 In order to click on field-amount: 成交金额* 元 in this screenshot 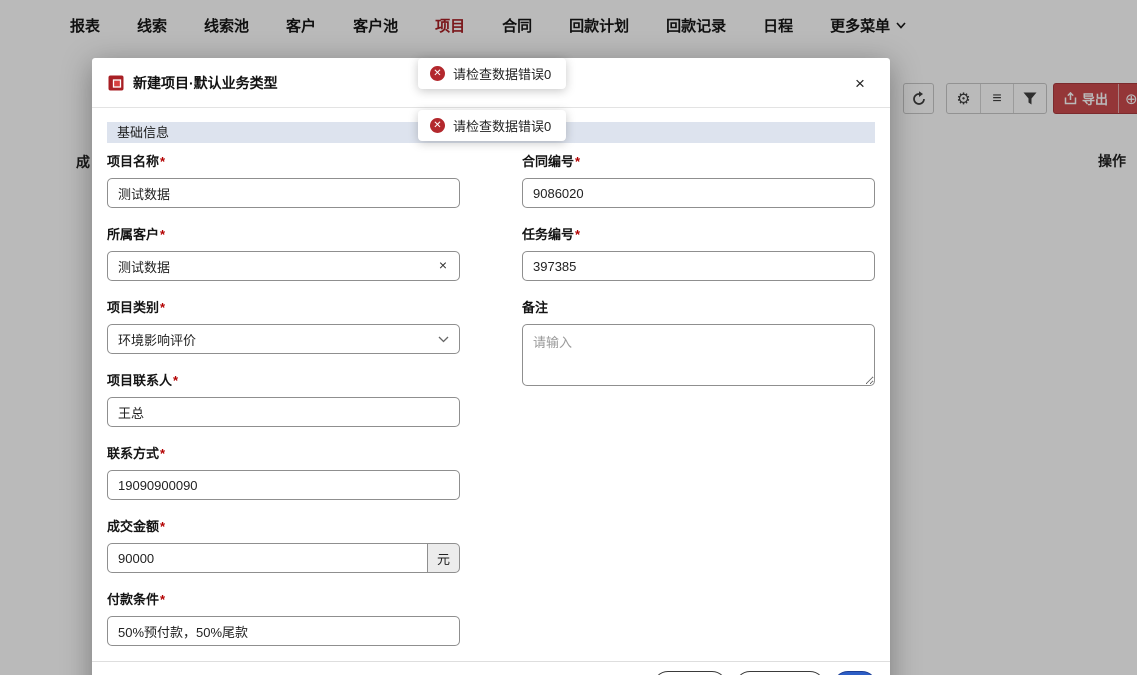, I will do `click(283, 544)`.